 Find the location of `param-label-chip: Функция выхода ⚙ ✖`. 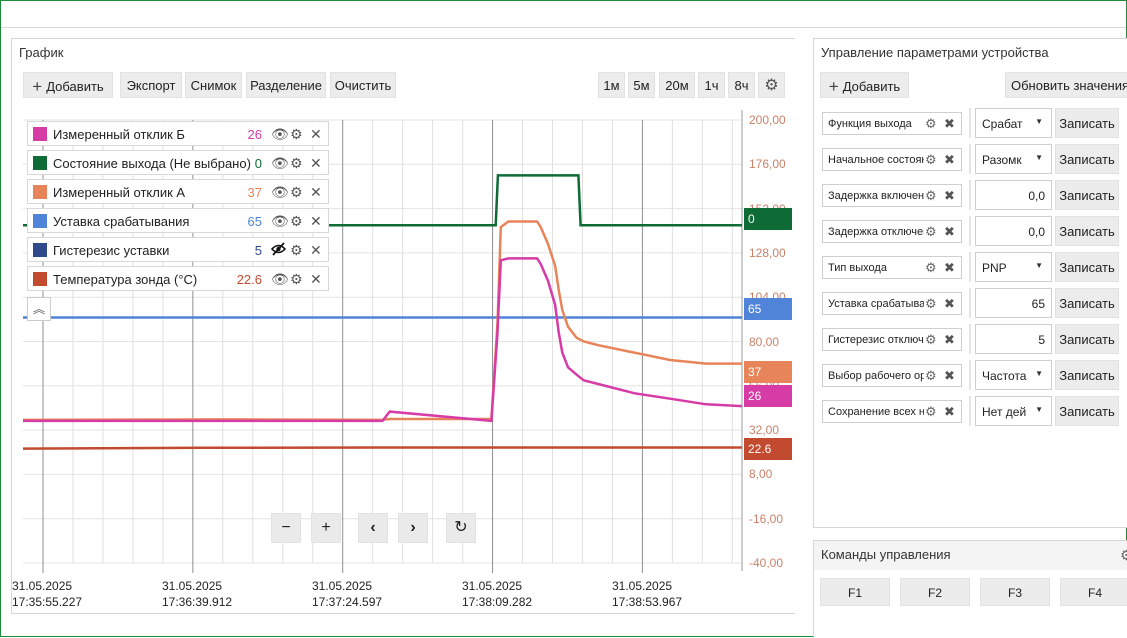

param-label-chip: Функция выхода ⚙ ✖ is located at coordinates (892, 123).